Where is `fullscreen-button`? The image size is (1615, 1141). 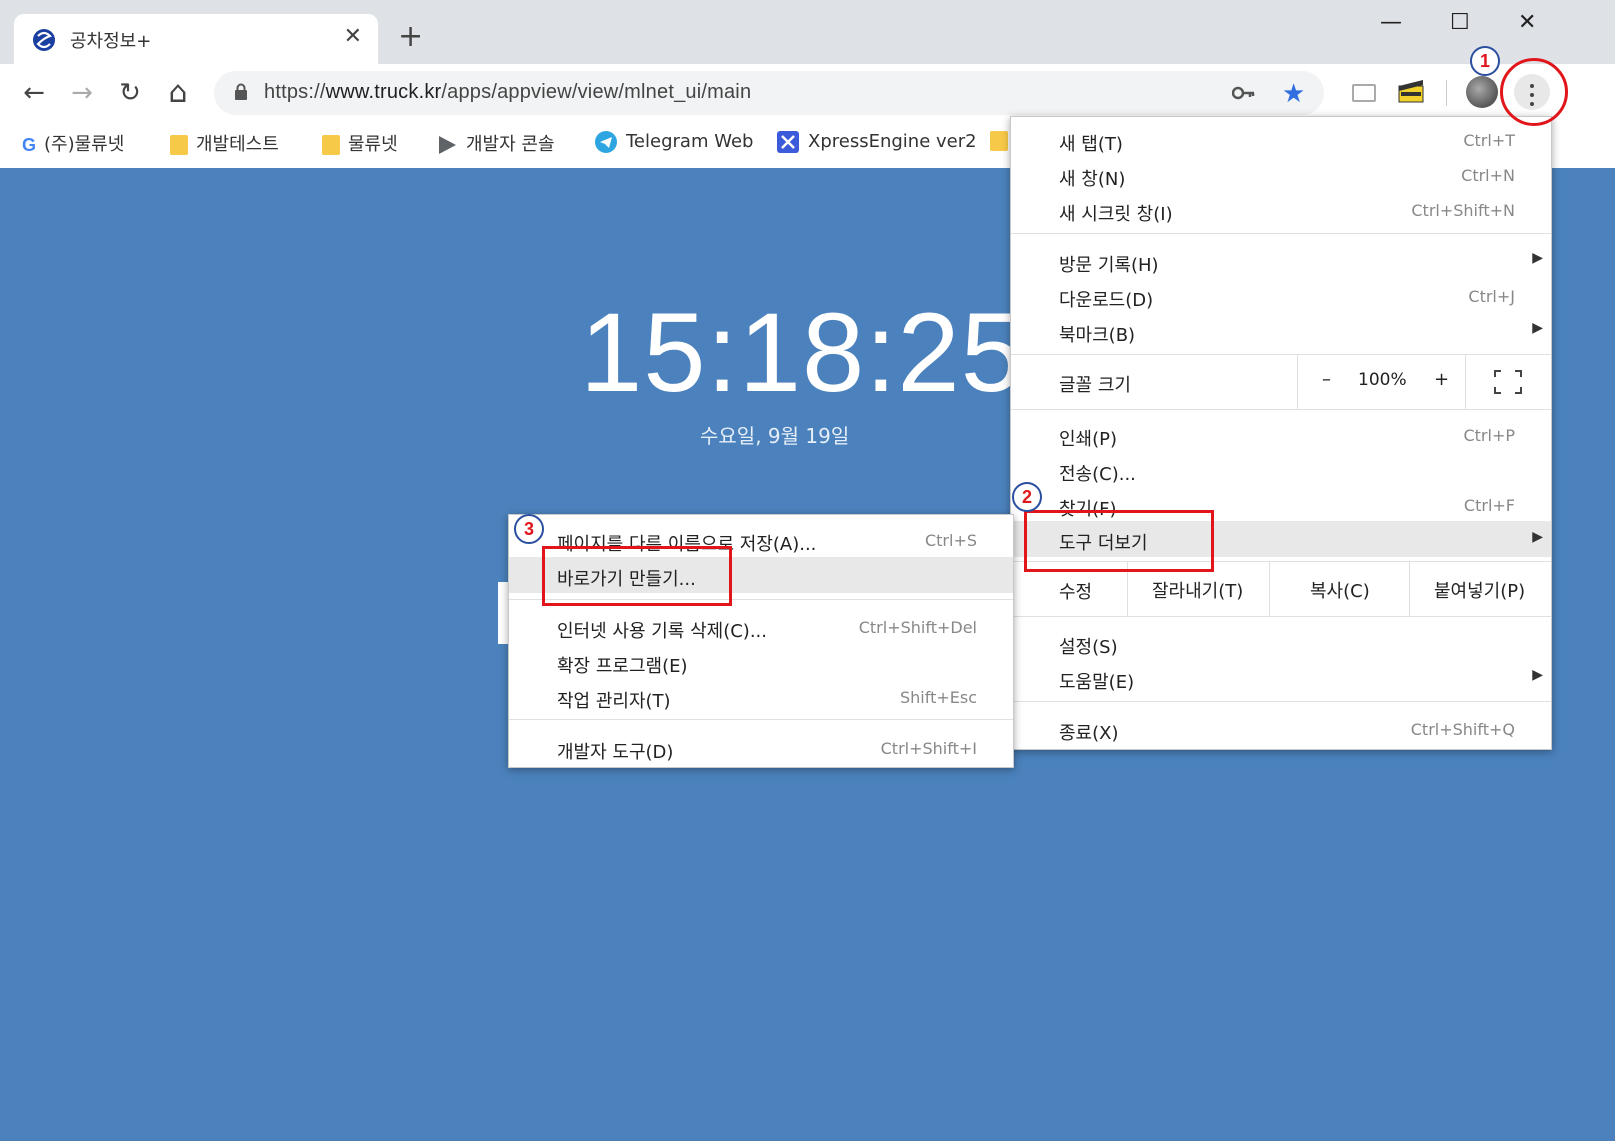
fullscreen-button is located at coordinates (1508, 382).